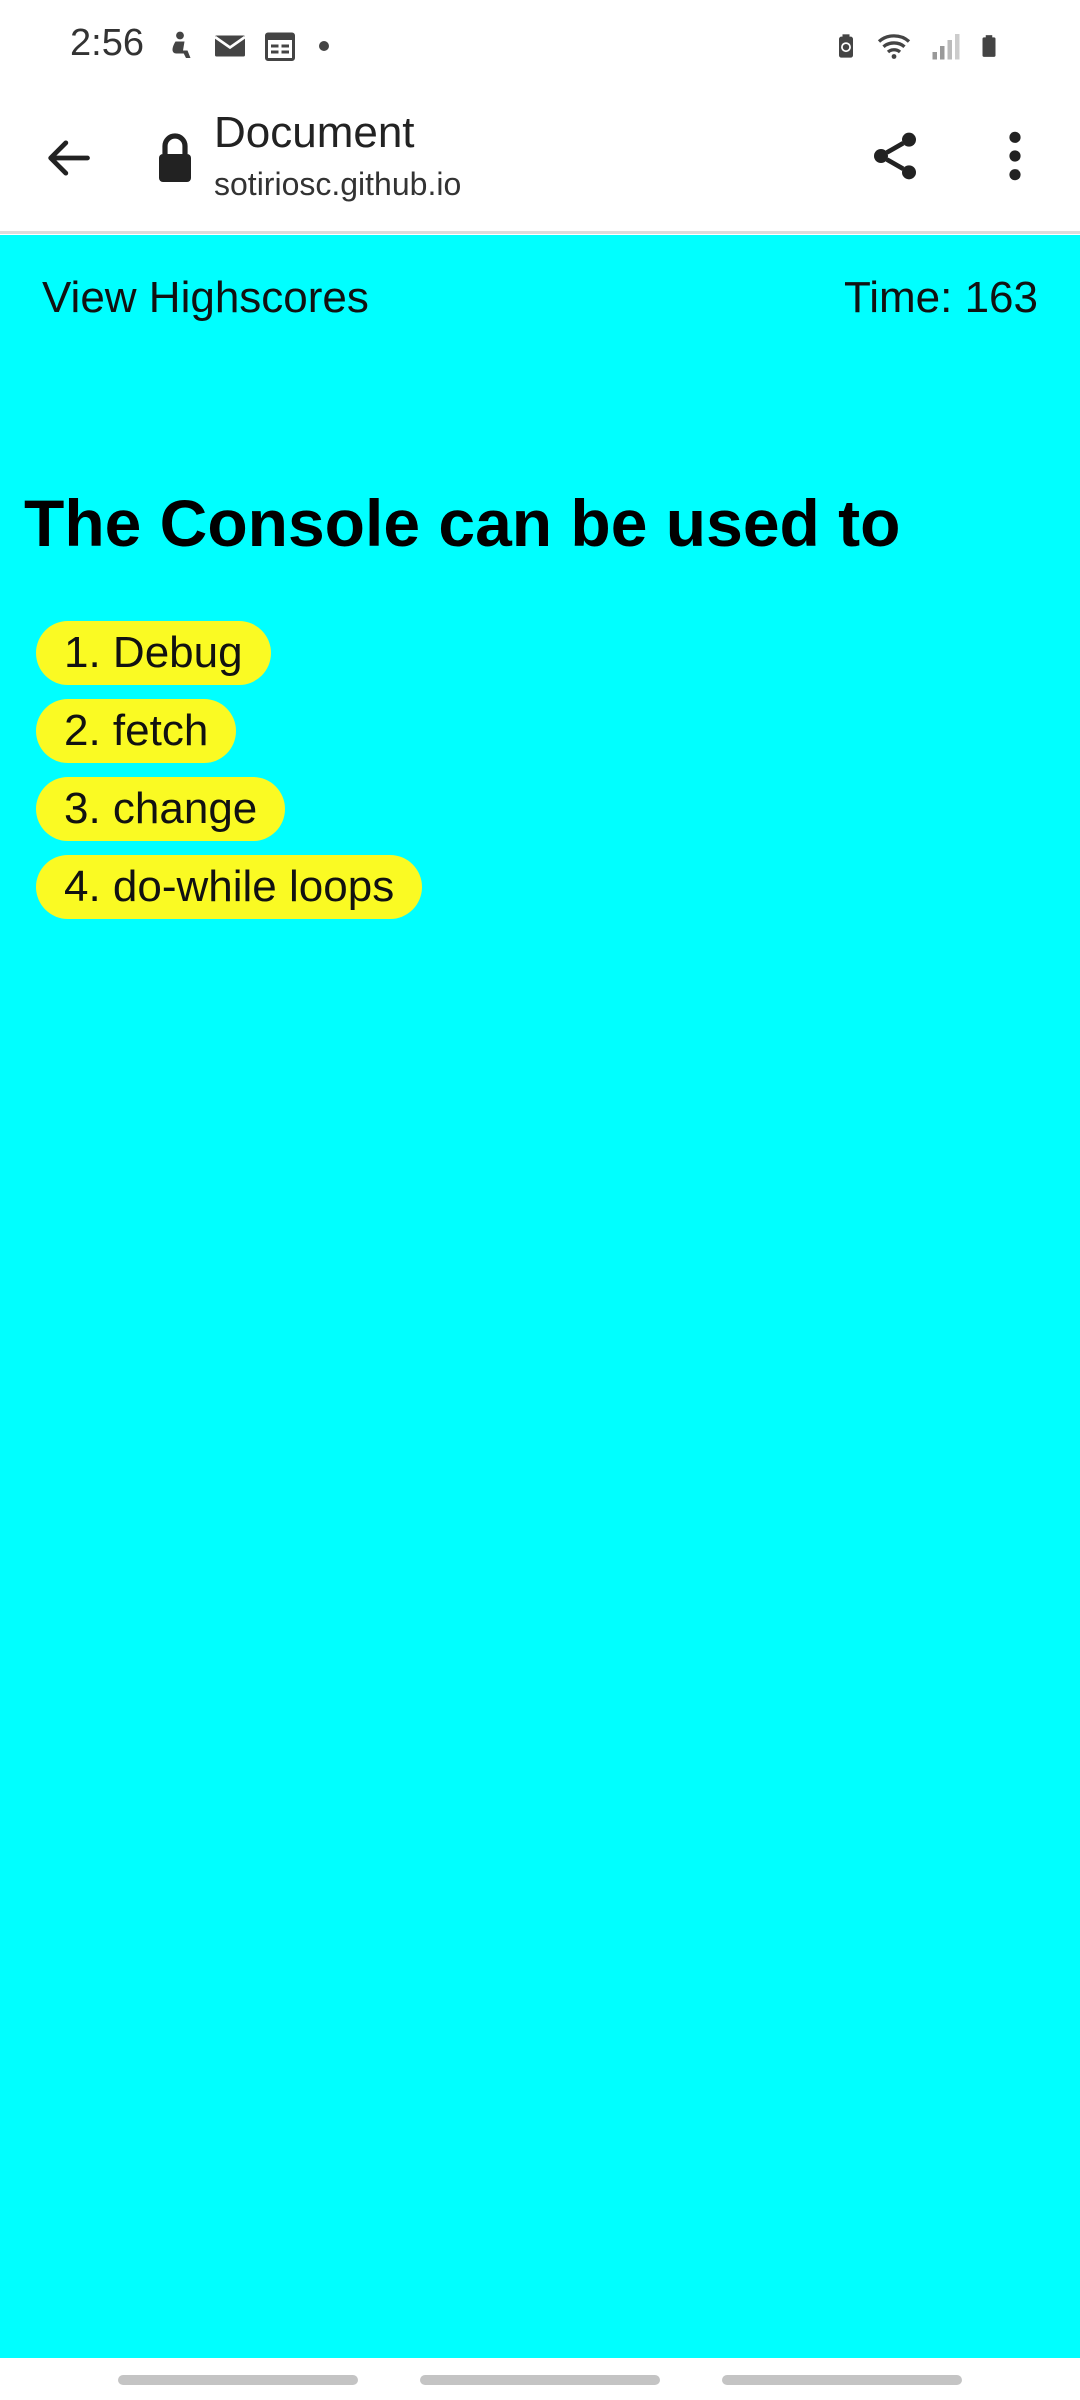 This screenshot has height=2400, width=1080. What do you see at coordinates (540, 165) in the screenshot?
I see `browser-toolbar: Document sotiriosc.github.io` at bounding box center [540, 165].